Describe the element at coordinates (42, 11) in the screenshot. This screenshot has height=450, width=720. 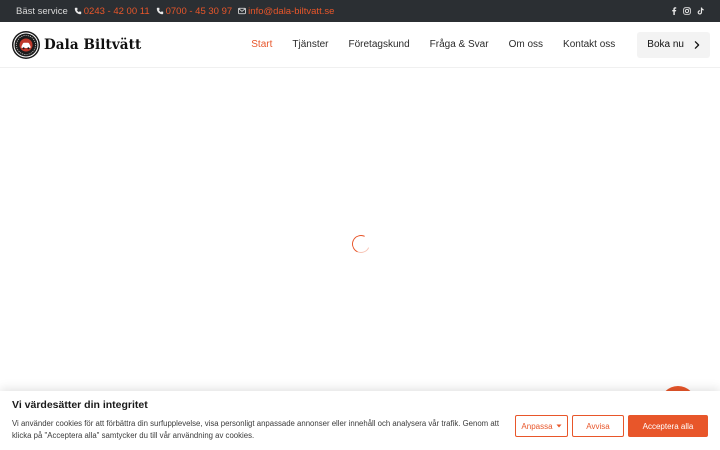
I see `service-label: Bäst service` at that location.